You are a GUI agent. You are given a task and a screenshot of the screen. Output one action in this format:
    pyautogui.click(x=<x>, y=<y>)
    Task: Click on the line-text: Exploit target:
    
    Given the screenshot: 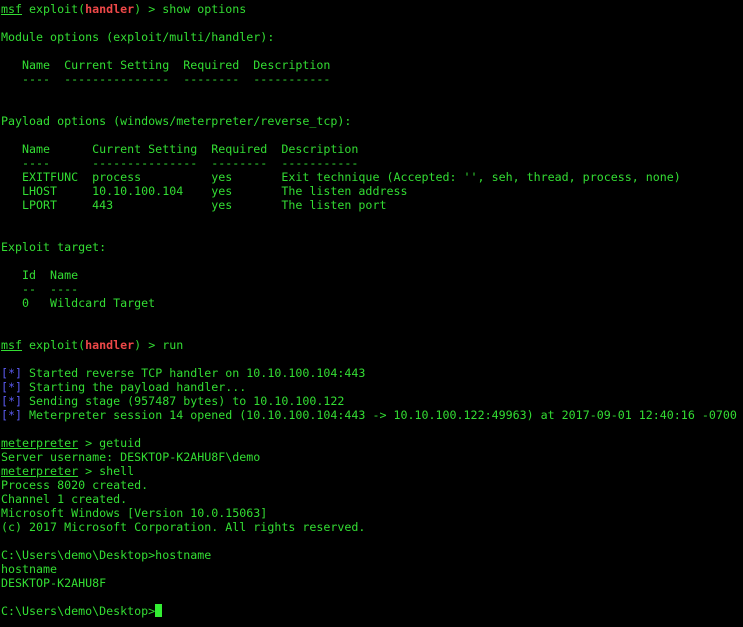 What is the action you would take?
    pyautogui.click(x=54, y=247)
    